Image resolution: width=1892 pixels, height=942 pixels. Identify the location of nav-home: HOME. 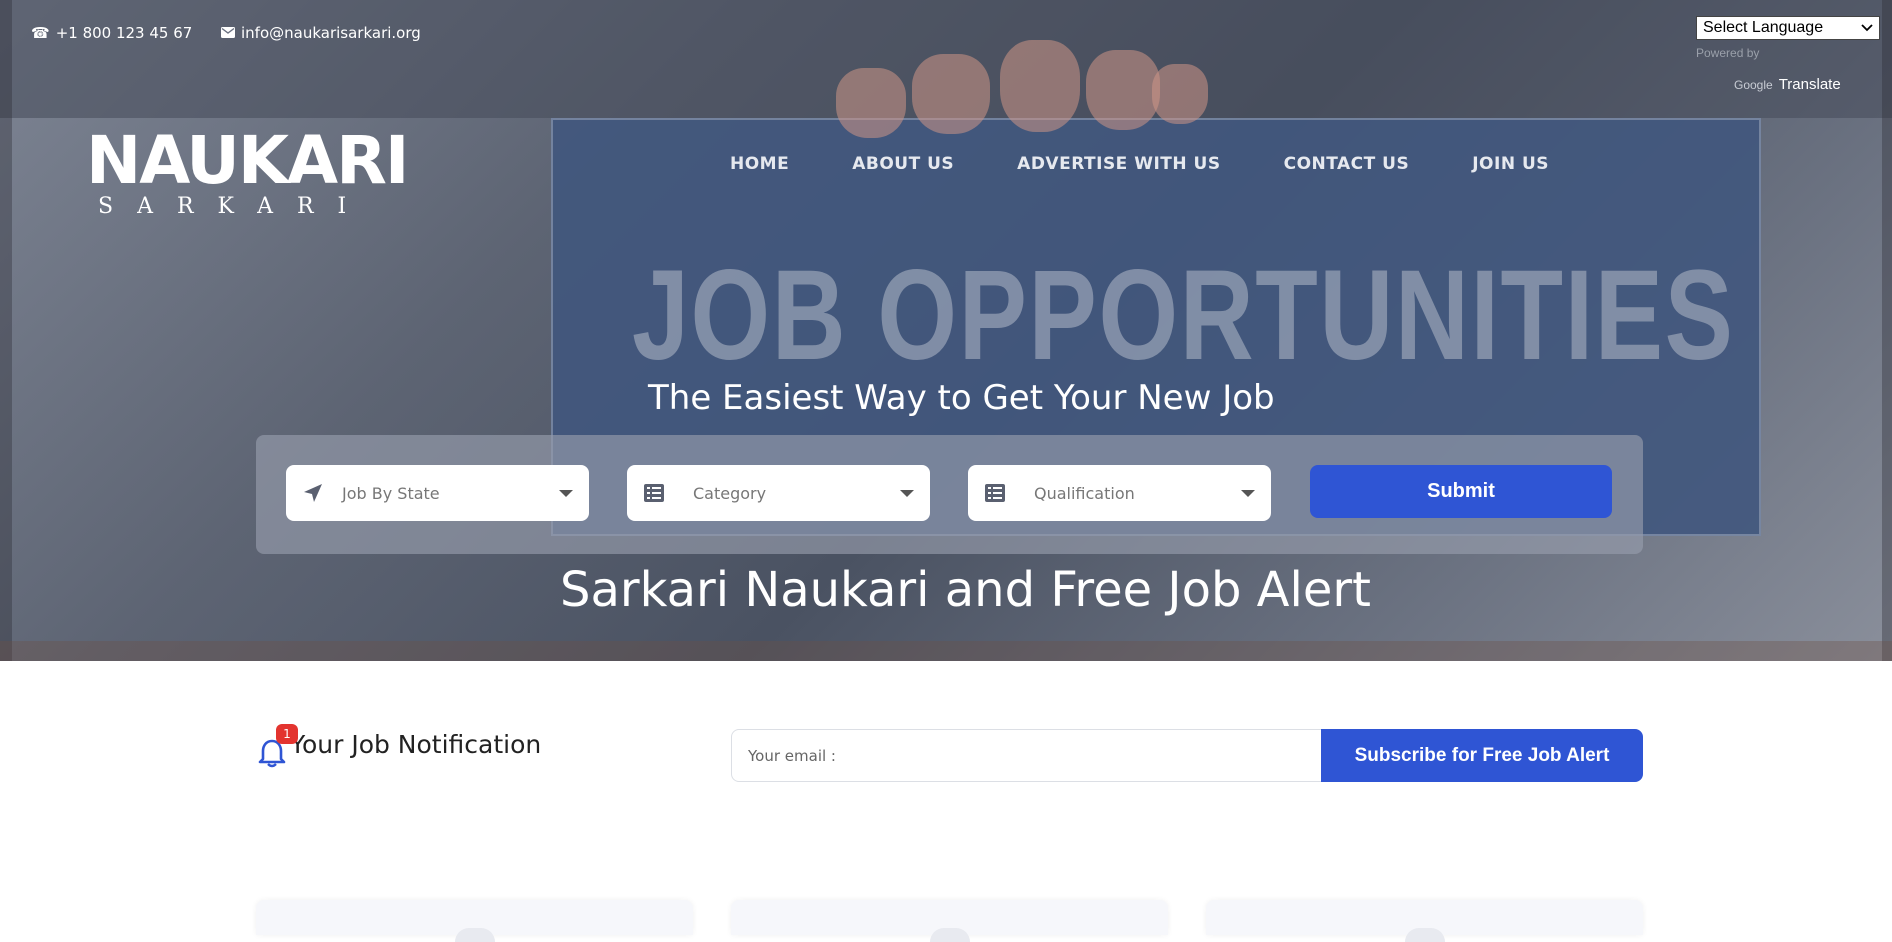
(759, 164).